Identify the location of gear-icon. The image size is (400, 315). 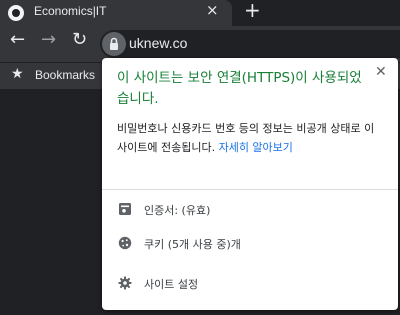
(125, 283).